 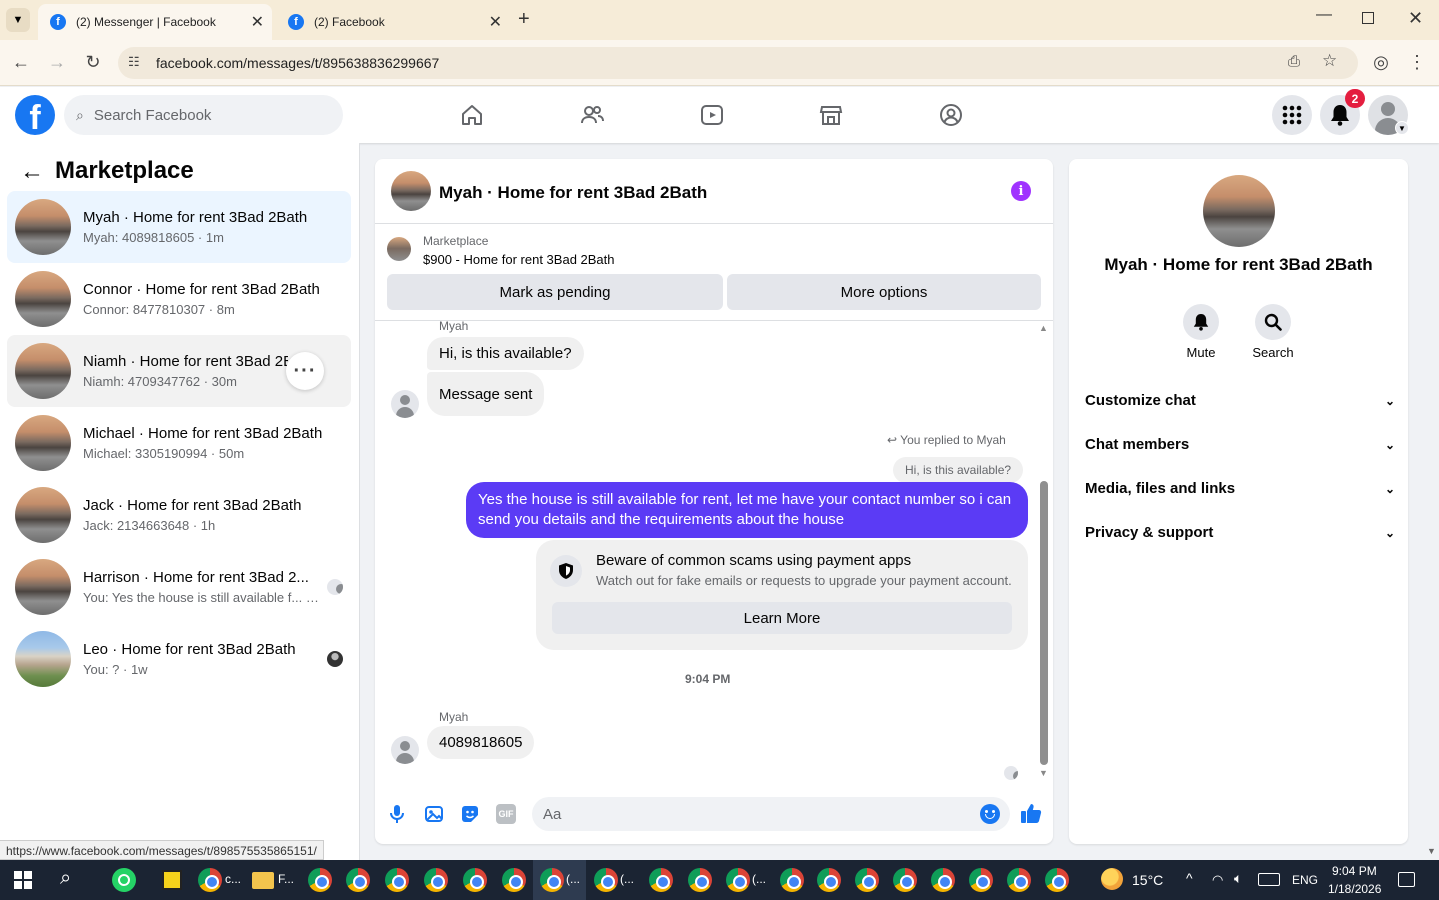 I want to click on mute-button, so click(x=1201, y=322).